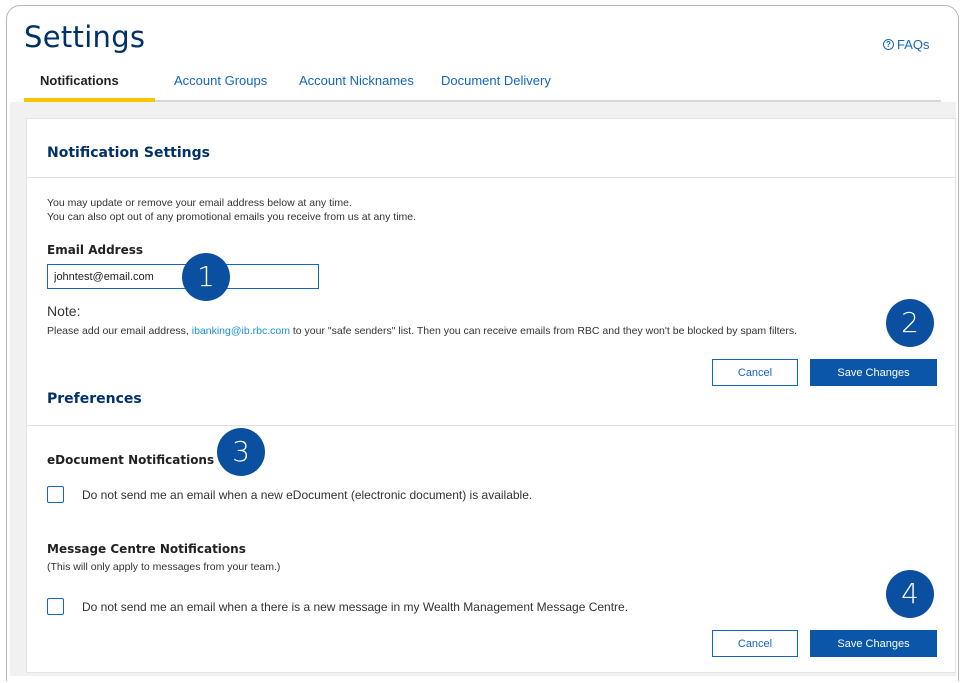 The image size is (965, 683). What do you see at coordinates (119, 331) in the screenshot?
I see `note-text-before: Please add our email address,` at bounding box center [119, 331].